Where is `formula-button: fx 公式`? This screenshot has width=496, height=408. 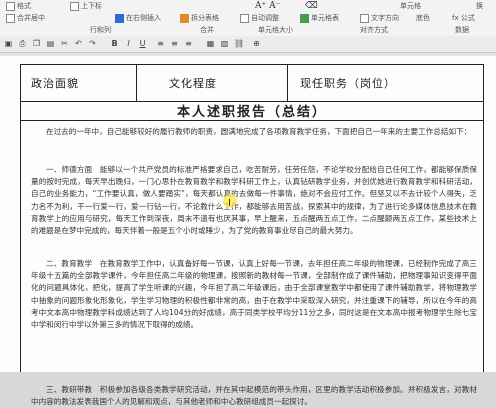
formula-button: fx 公式 is located at coordinates (463, 18).